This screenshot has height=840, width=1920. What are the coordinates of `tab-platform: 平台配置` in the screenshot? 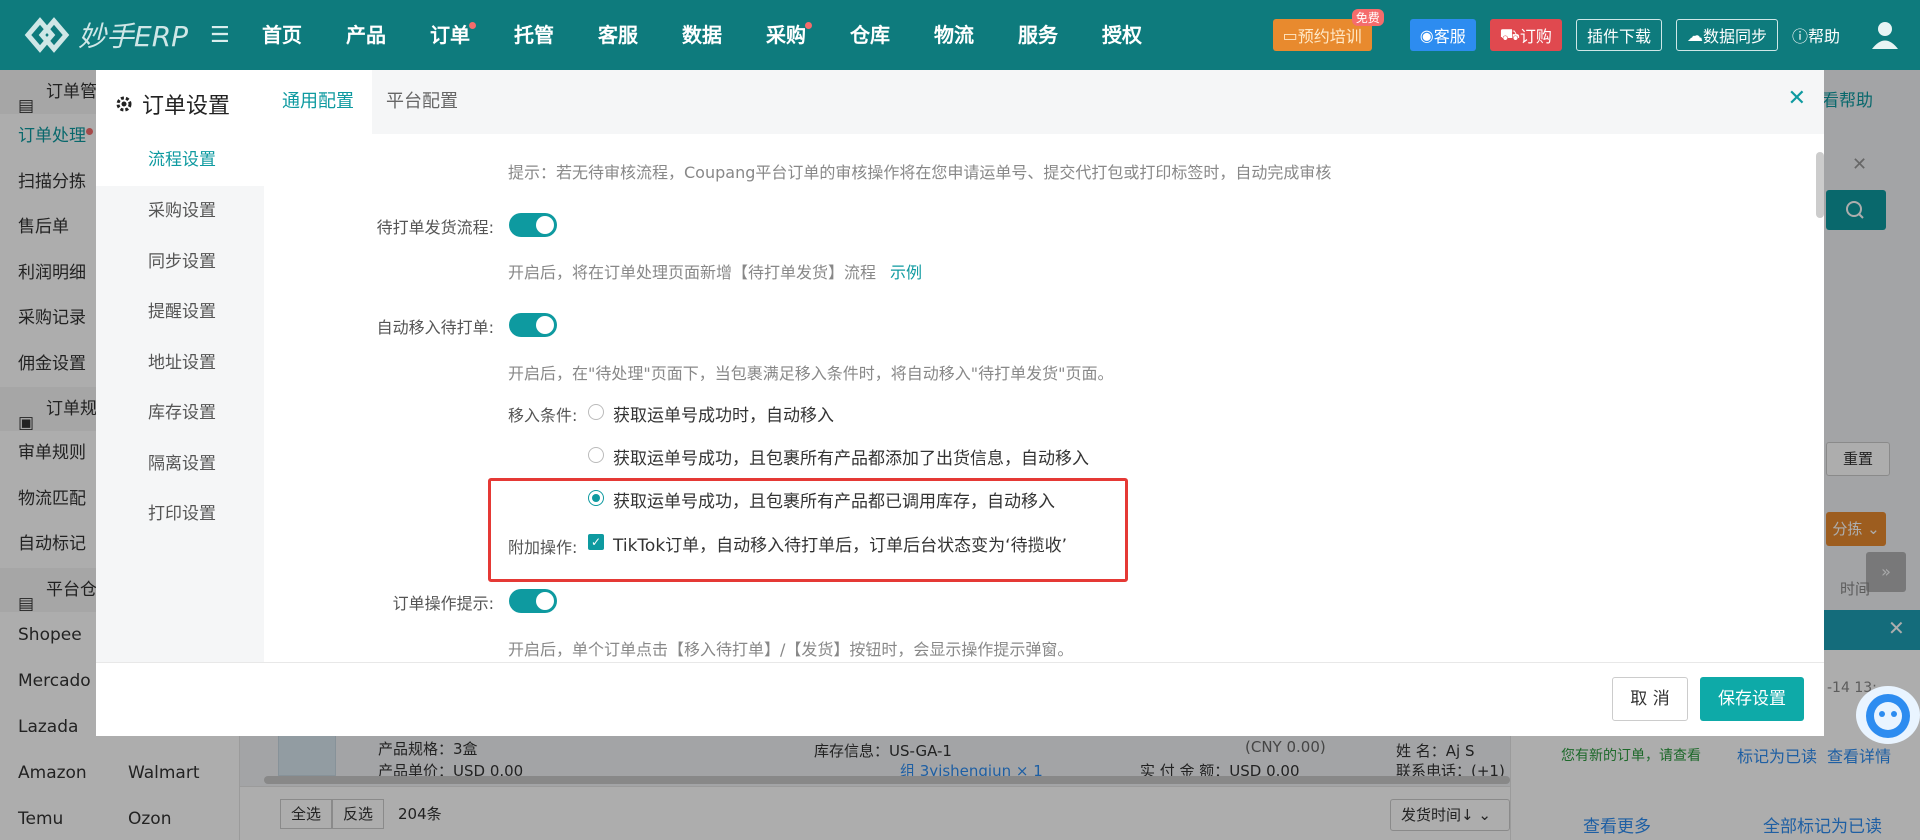 It's located at (422, 102).